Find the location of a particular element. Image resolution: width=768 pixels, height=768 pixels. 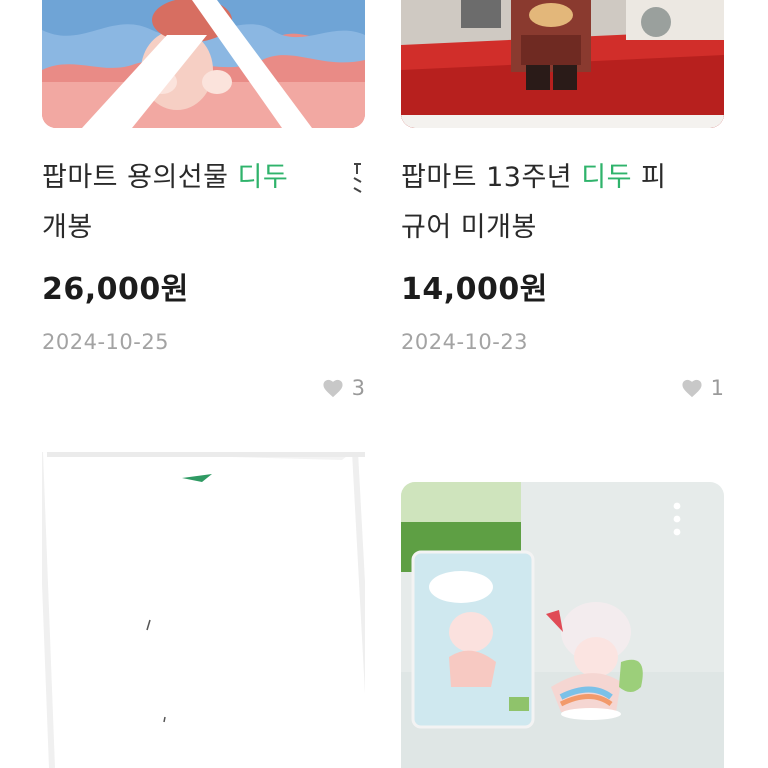

product-title-2: 팝마트 13주년 디두 피 규어 미개봉 is located at coordinates (562, 203).